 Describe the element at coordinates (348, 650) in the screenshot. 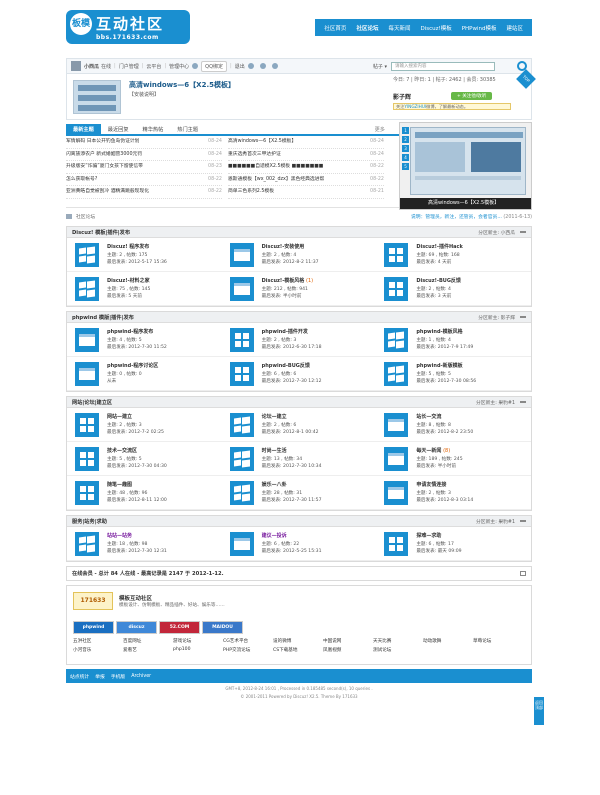

I see `text-link: 凤凰视频` at that location.